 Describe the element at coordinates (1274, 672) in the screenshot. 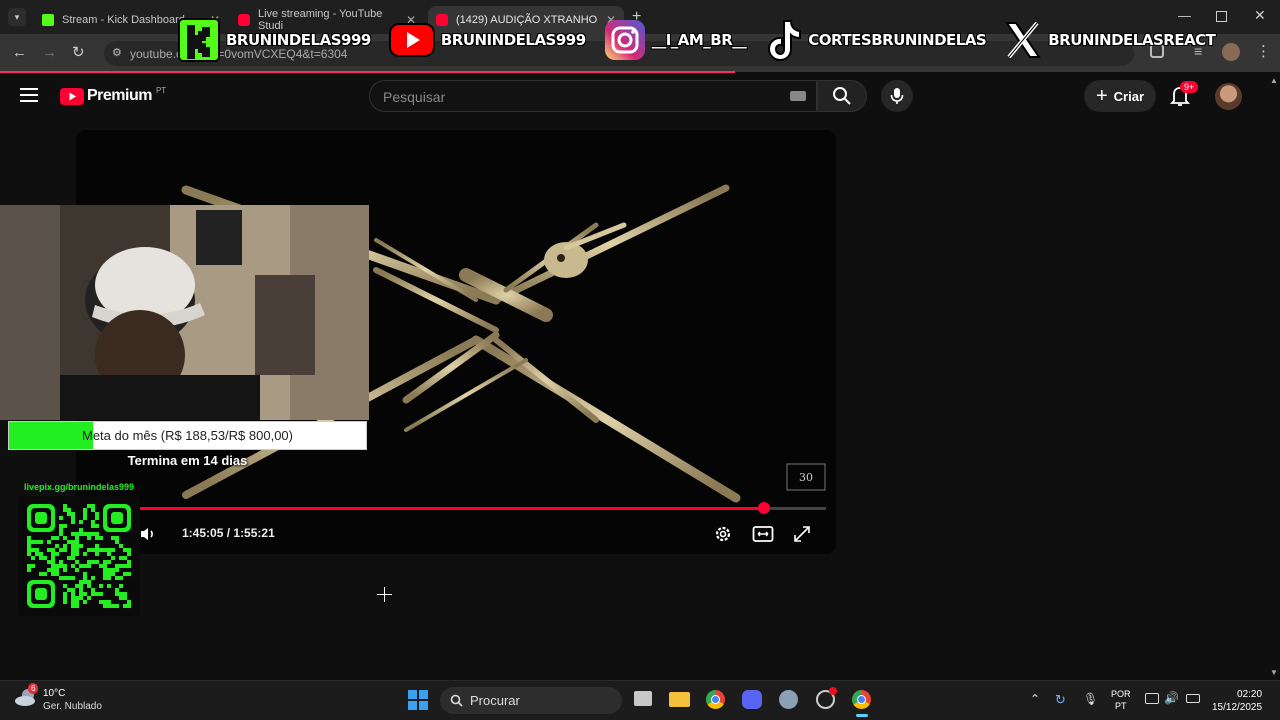

I see `scroll-down-arrow: ▼` at that location.